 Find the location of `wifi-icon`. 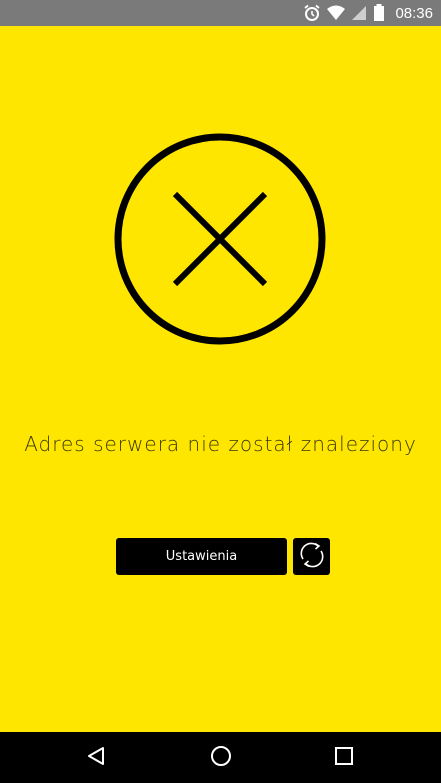

wifi-icon is located at coordinates (336, 13).